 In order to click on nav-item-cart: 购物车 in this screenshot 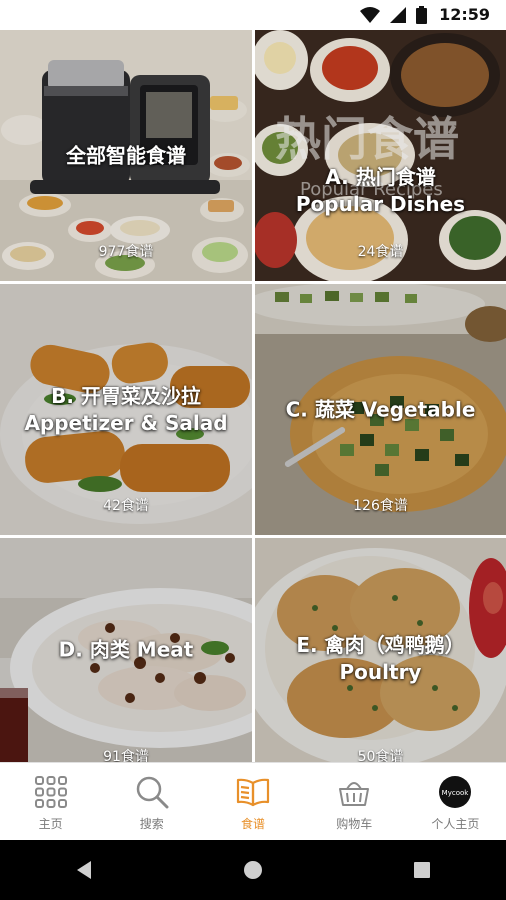, I will do `click(354, 802)`.